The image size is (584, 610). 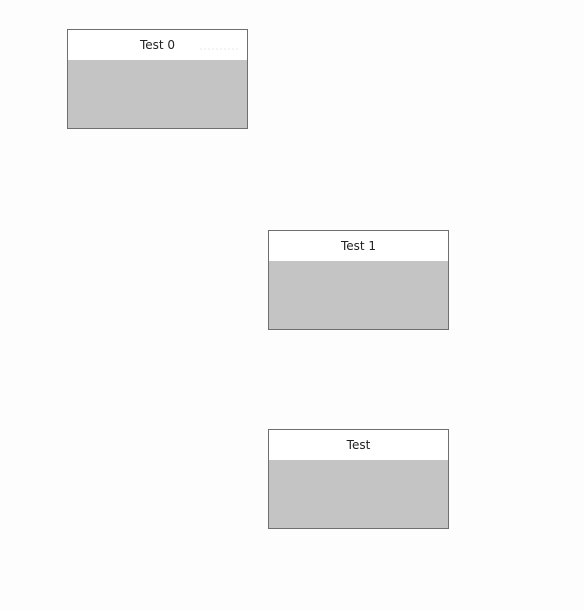 I want to click on card-title: Test 0, so click(x=157, y=45).